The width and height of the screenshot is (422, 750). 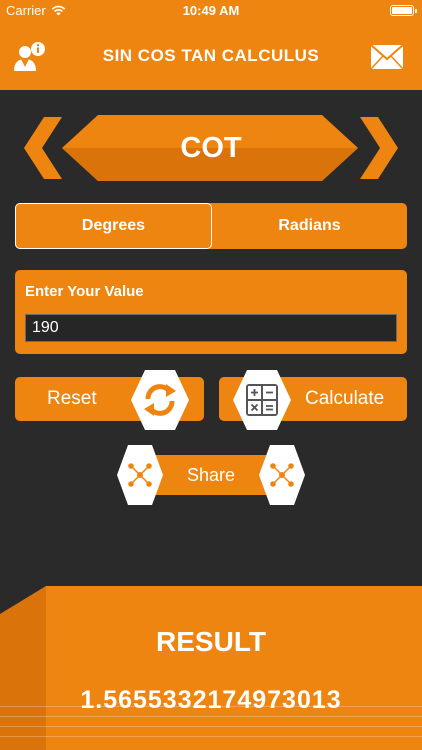 I want to click on result-title: RESULT, so click(x=211, y=641).